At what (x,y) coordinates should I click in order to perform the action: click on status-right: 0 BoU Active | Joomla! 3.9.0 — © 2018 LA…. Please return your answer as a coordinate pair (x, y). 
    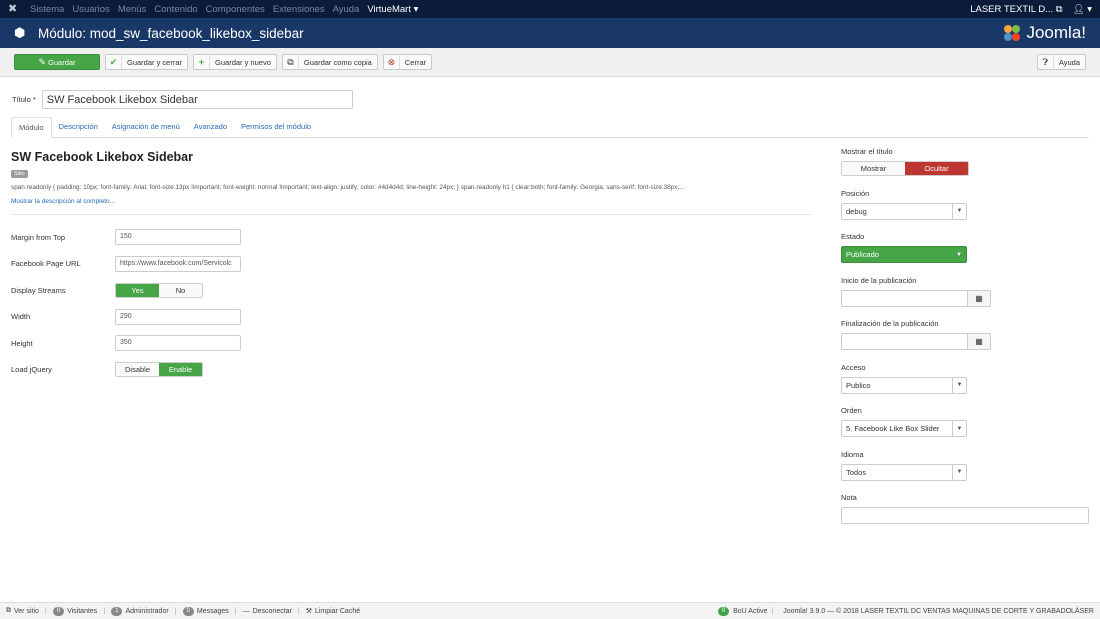
    Looking at the image, I should click on (905, 611).